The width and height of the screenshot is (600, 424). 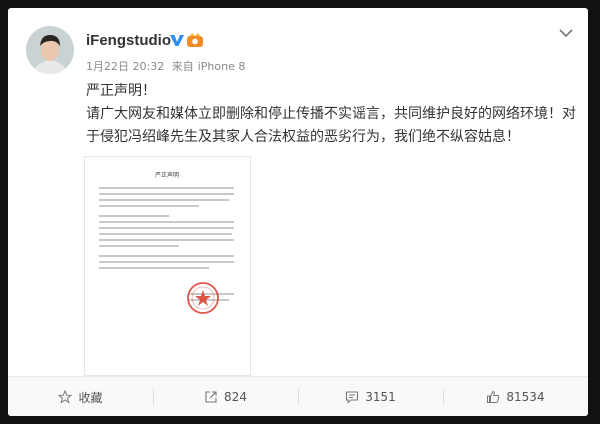 What do you see at coordinates (182, 66) in the screenshot?
I see `post-source-prefix: 来自` at bounding box center [182, 66].